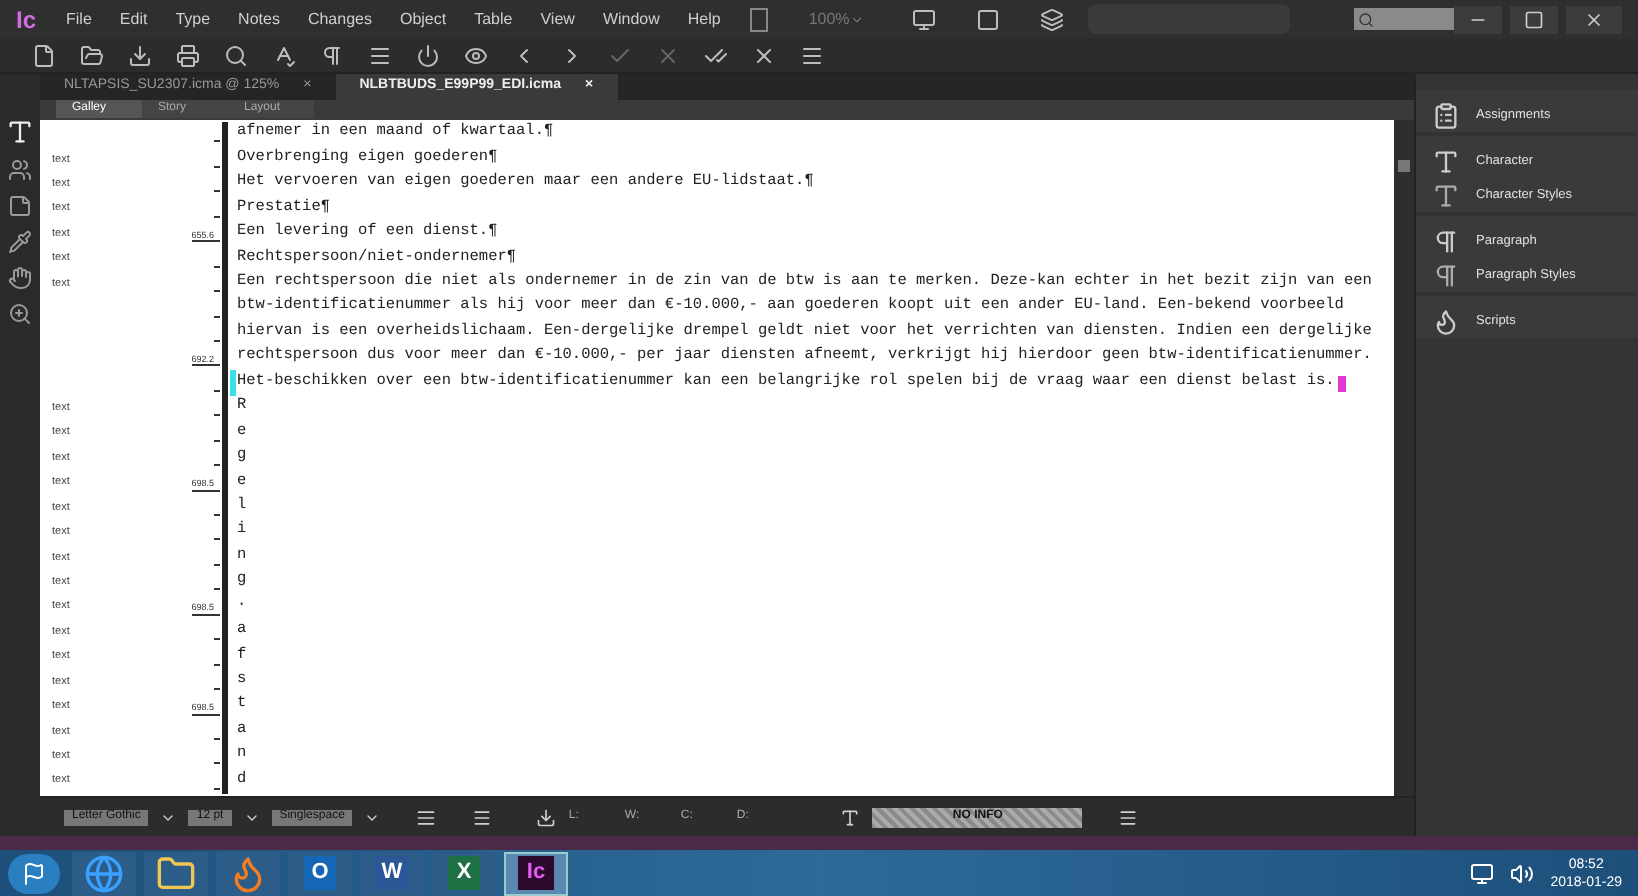  I want to click on zoom-icon, so click(20, 314).